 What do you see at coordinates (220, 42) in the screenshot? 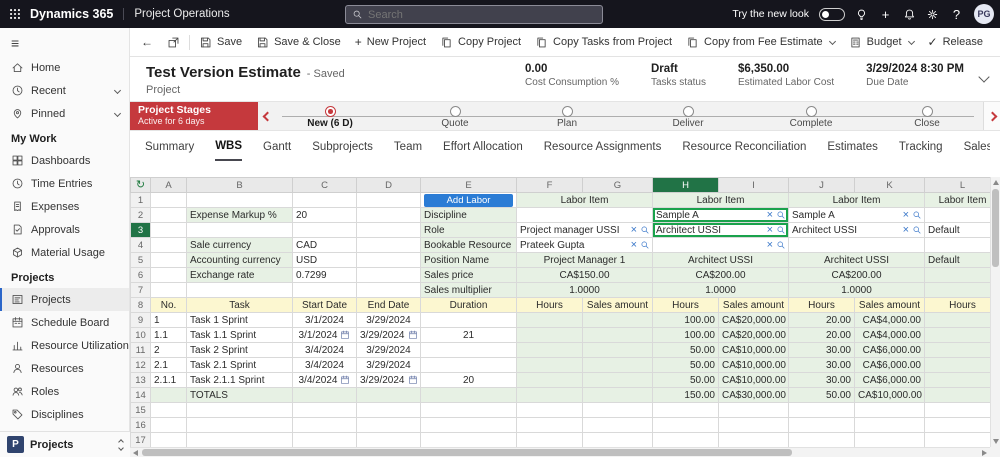
I see `save-button: Save` at bounding box center [220, 42].